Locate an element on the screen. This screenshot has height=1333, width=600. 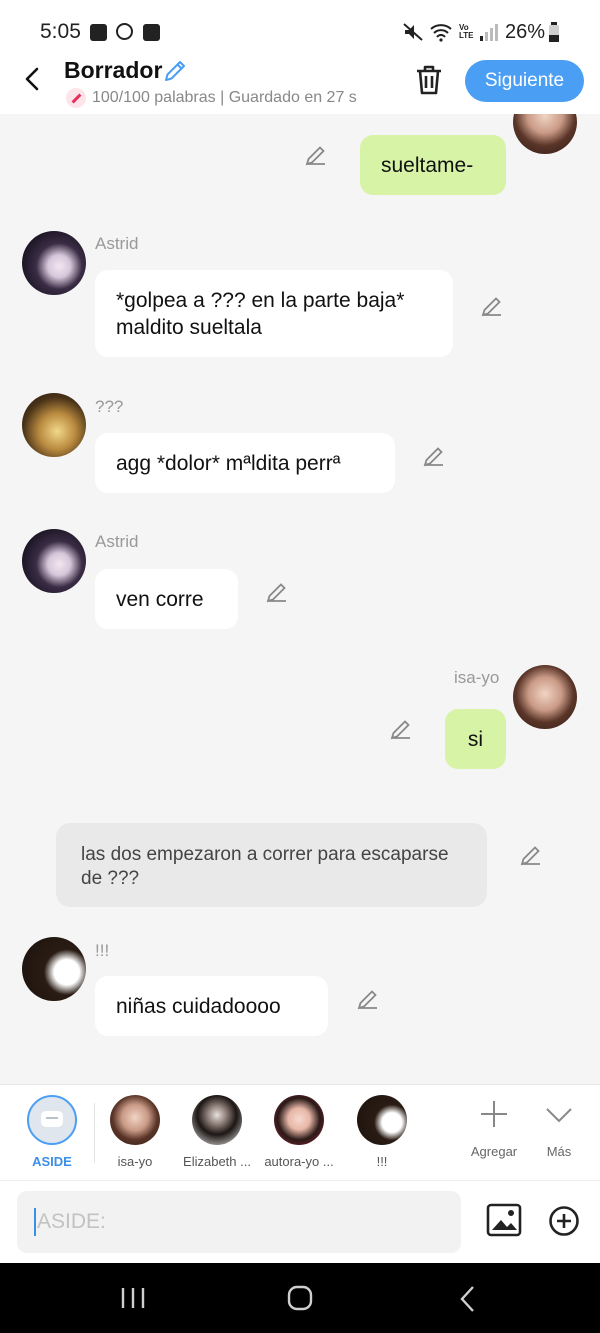
signal-icon is located at coordinates (489, 32).